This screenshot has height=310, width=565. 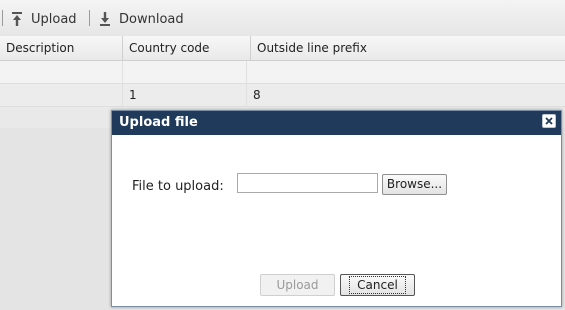 What do you see at coordinates (307, 183) in the screenshot?
I see `file-path-input` at bounding box center [307, 183].